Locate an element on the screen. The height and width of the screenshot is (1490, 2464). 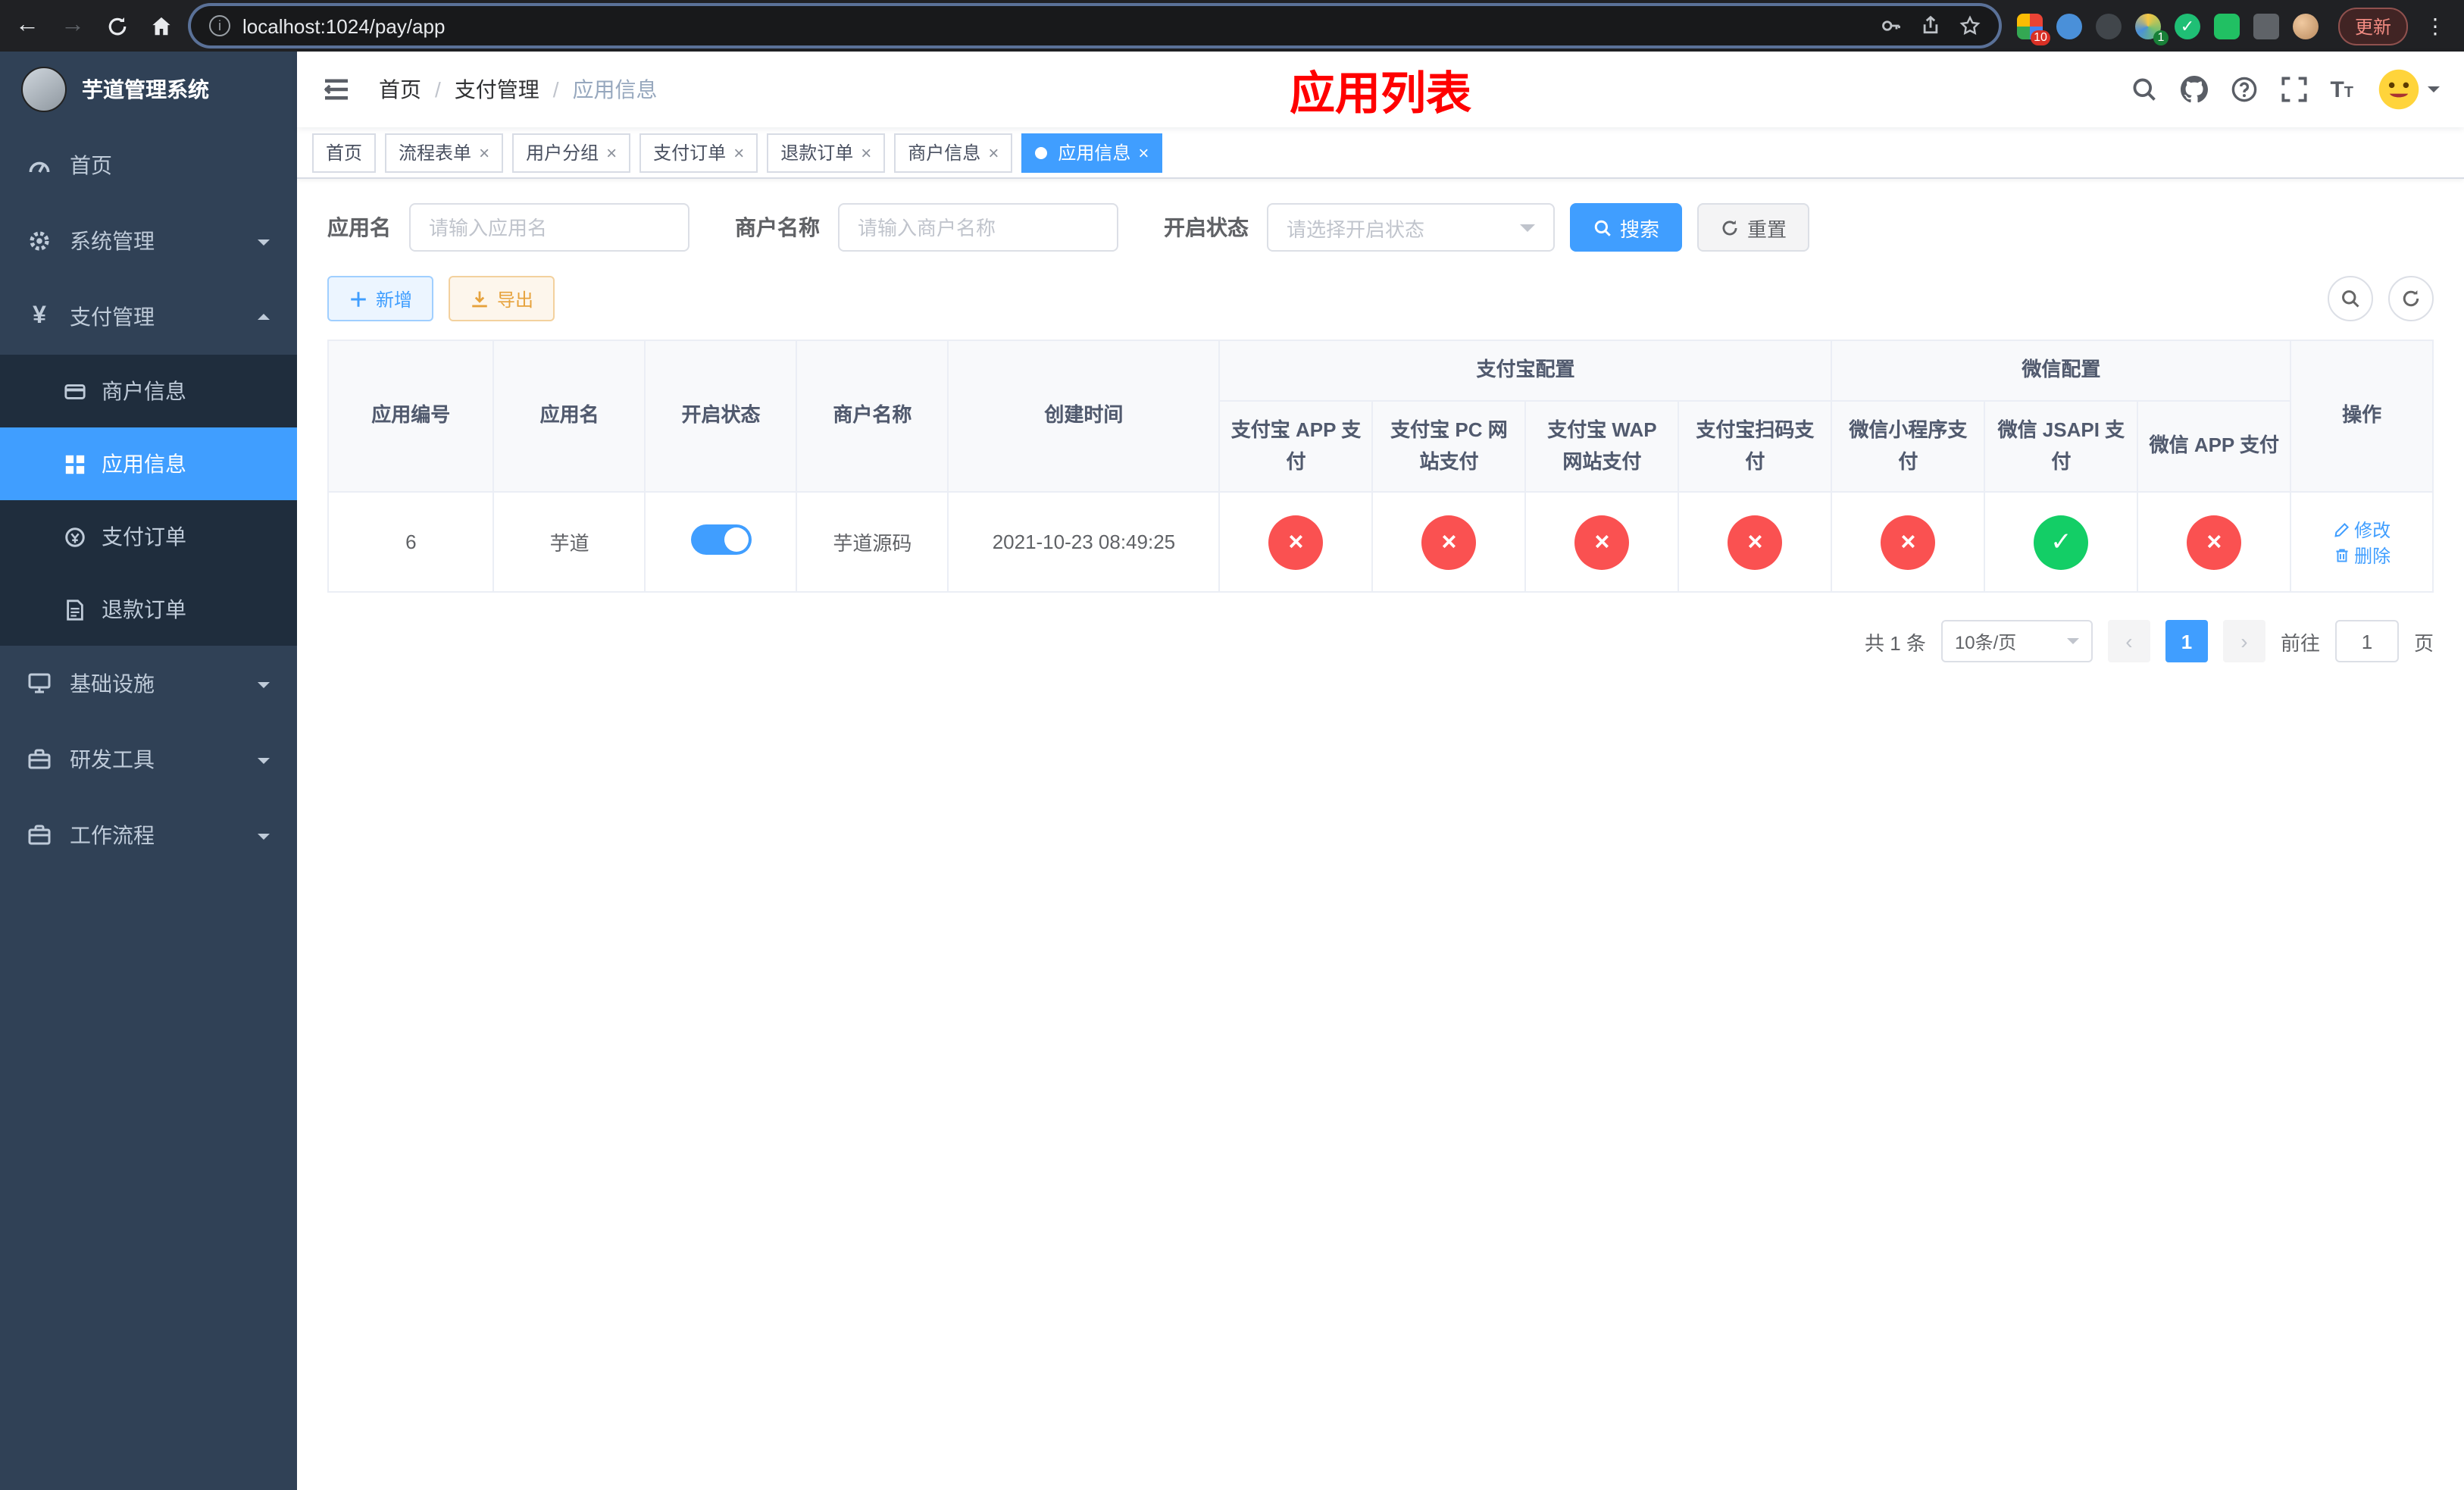
back-icon: ← is located at coordinates (27, 26).